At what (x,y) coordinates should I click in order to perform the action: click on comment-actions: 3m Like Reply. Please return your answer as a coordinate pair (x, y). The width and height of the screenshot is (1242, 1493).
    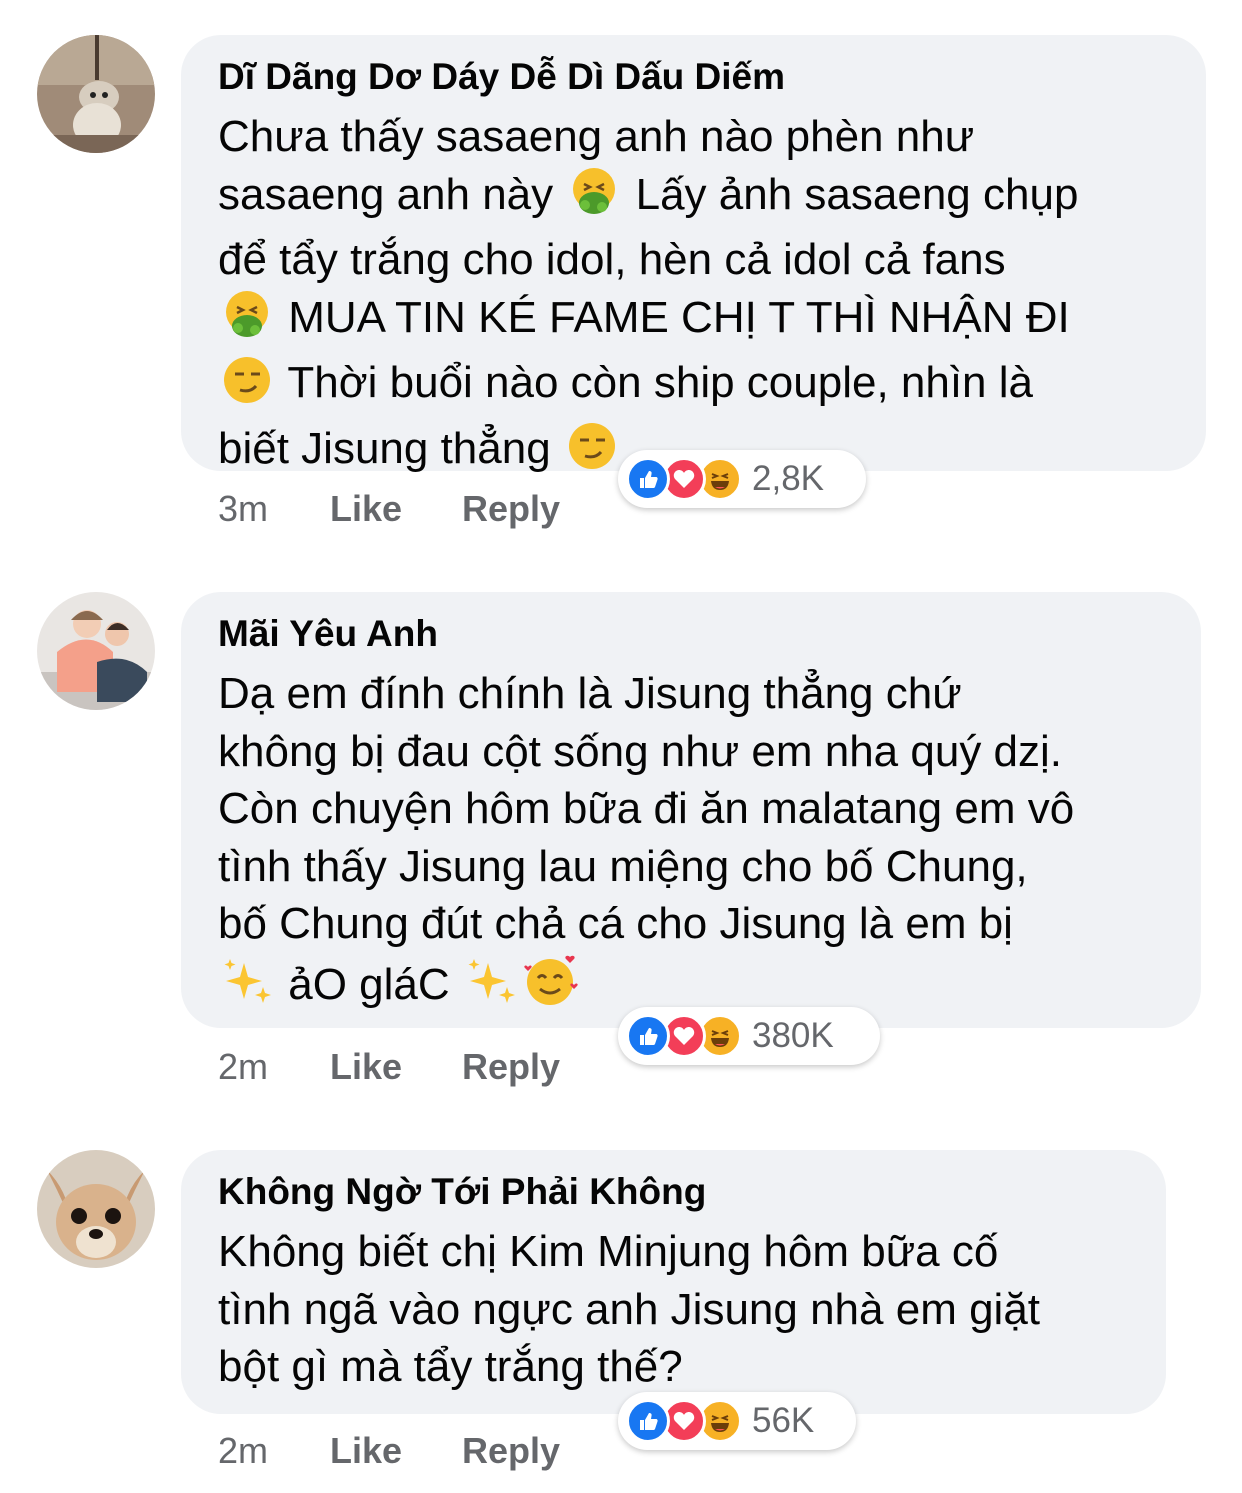
    Looking at the image, I should click on (389, 509).